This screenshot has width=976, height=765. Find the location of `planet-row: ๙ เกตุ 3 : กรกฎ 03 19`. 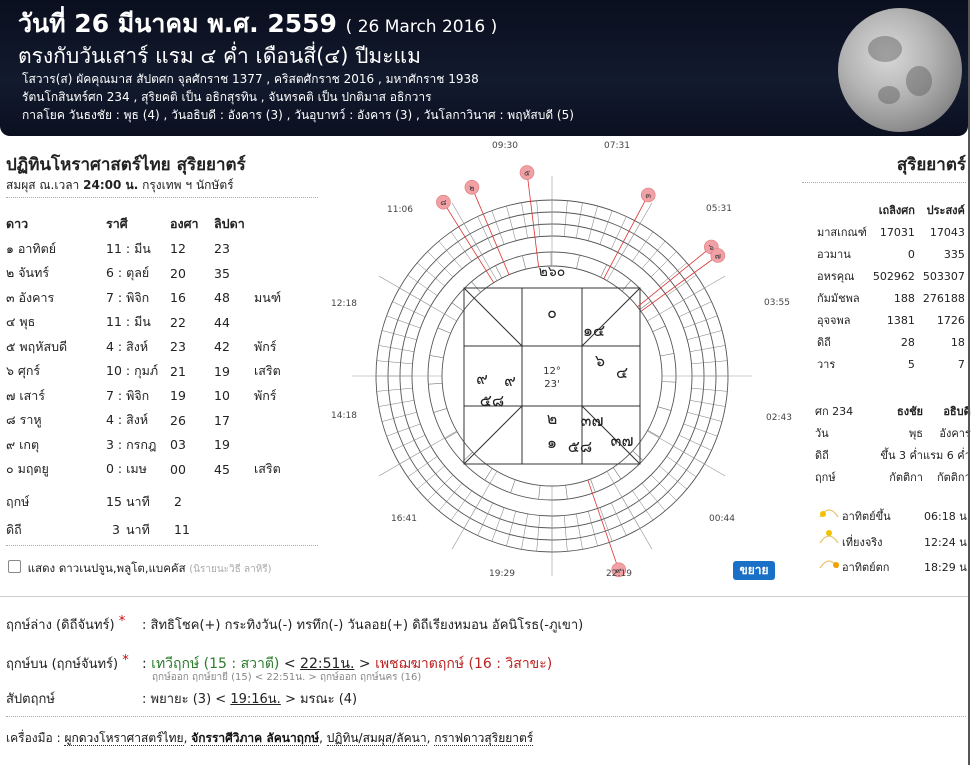

planet-row: ๙ เกตุ 3 : กรกฎ 03 19 is located at coordinates (160, 445).